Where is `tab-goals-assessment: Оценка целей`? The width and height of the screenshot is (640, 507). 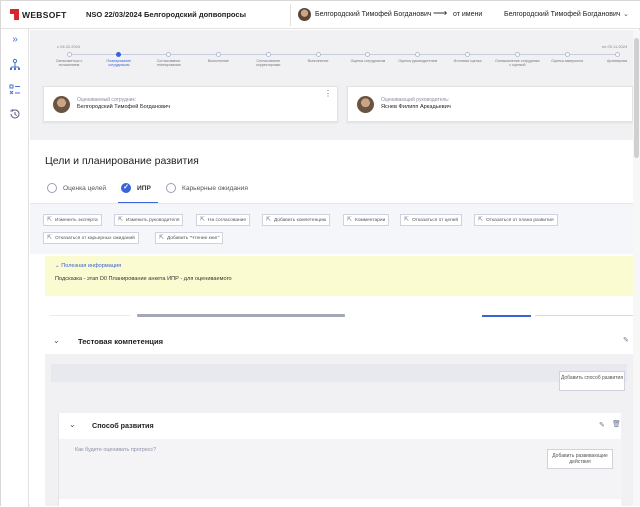 tab-goals-assessment: Оценка целей is located at coordinates (76, 188).